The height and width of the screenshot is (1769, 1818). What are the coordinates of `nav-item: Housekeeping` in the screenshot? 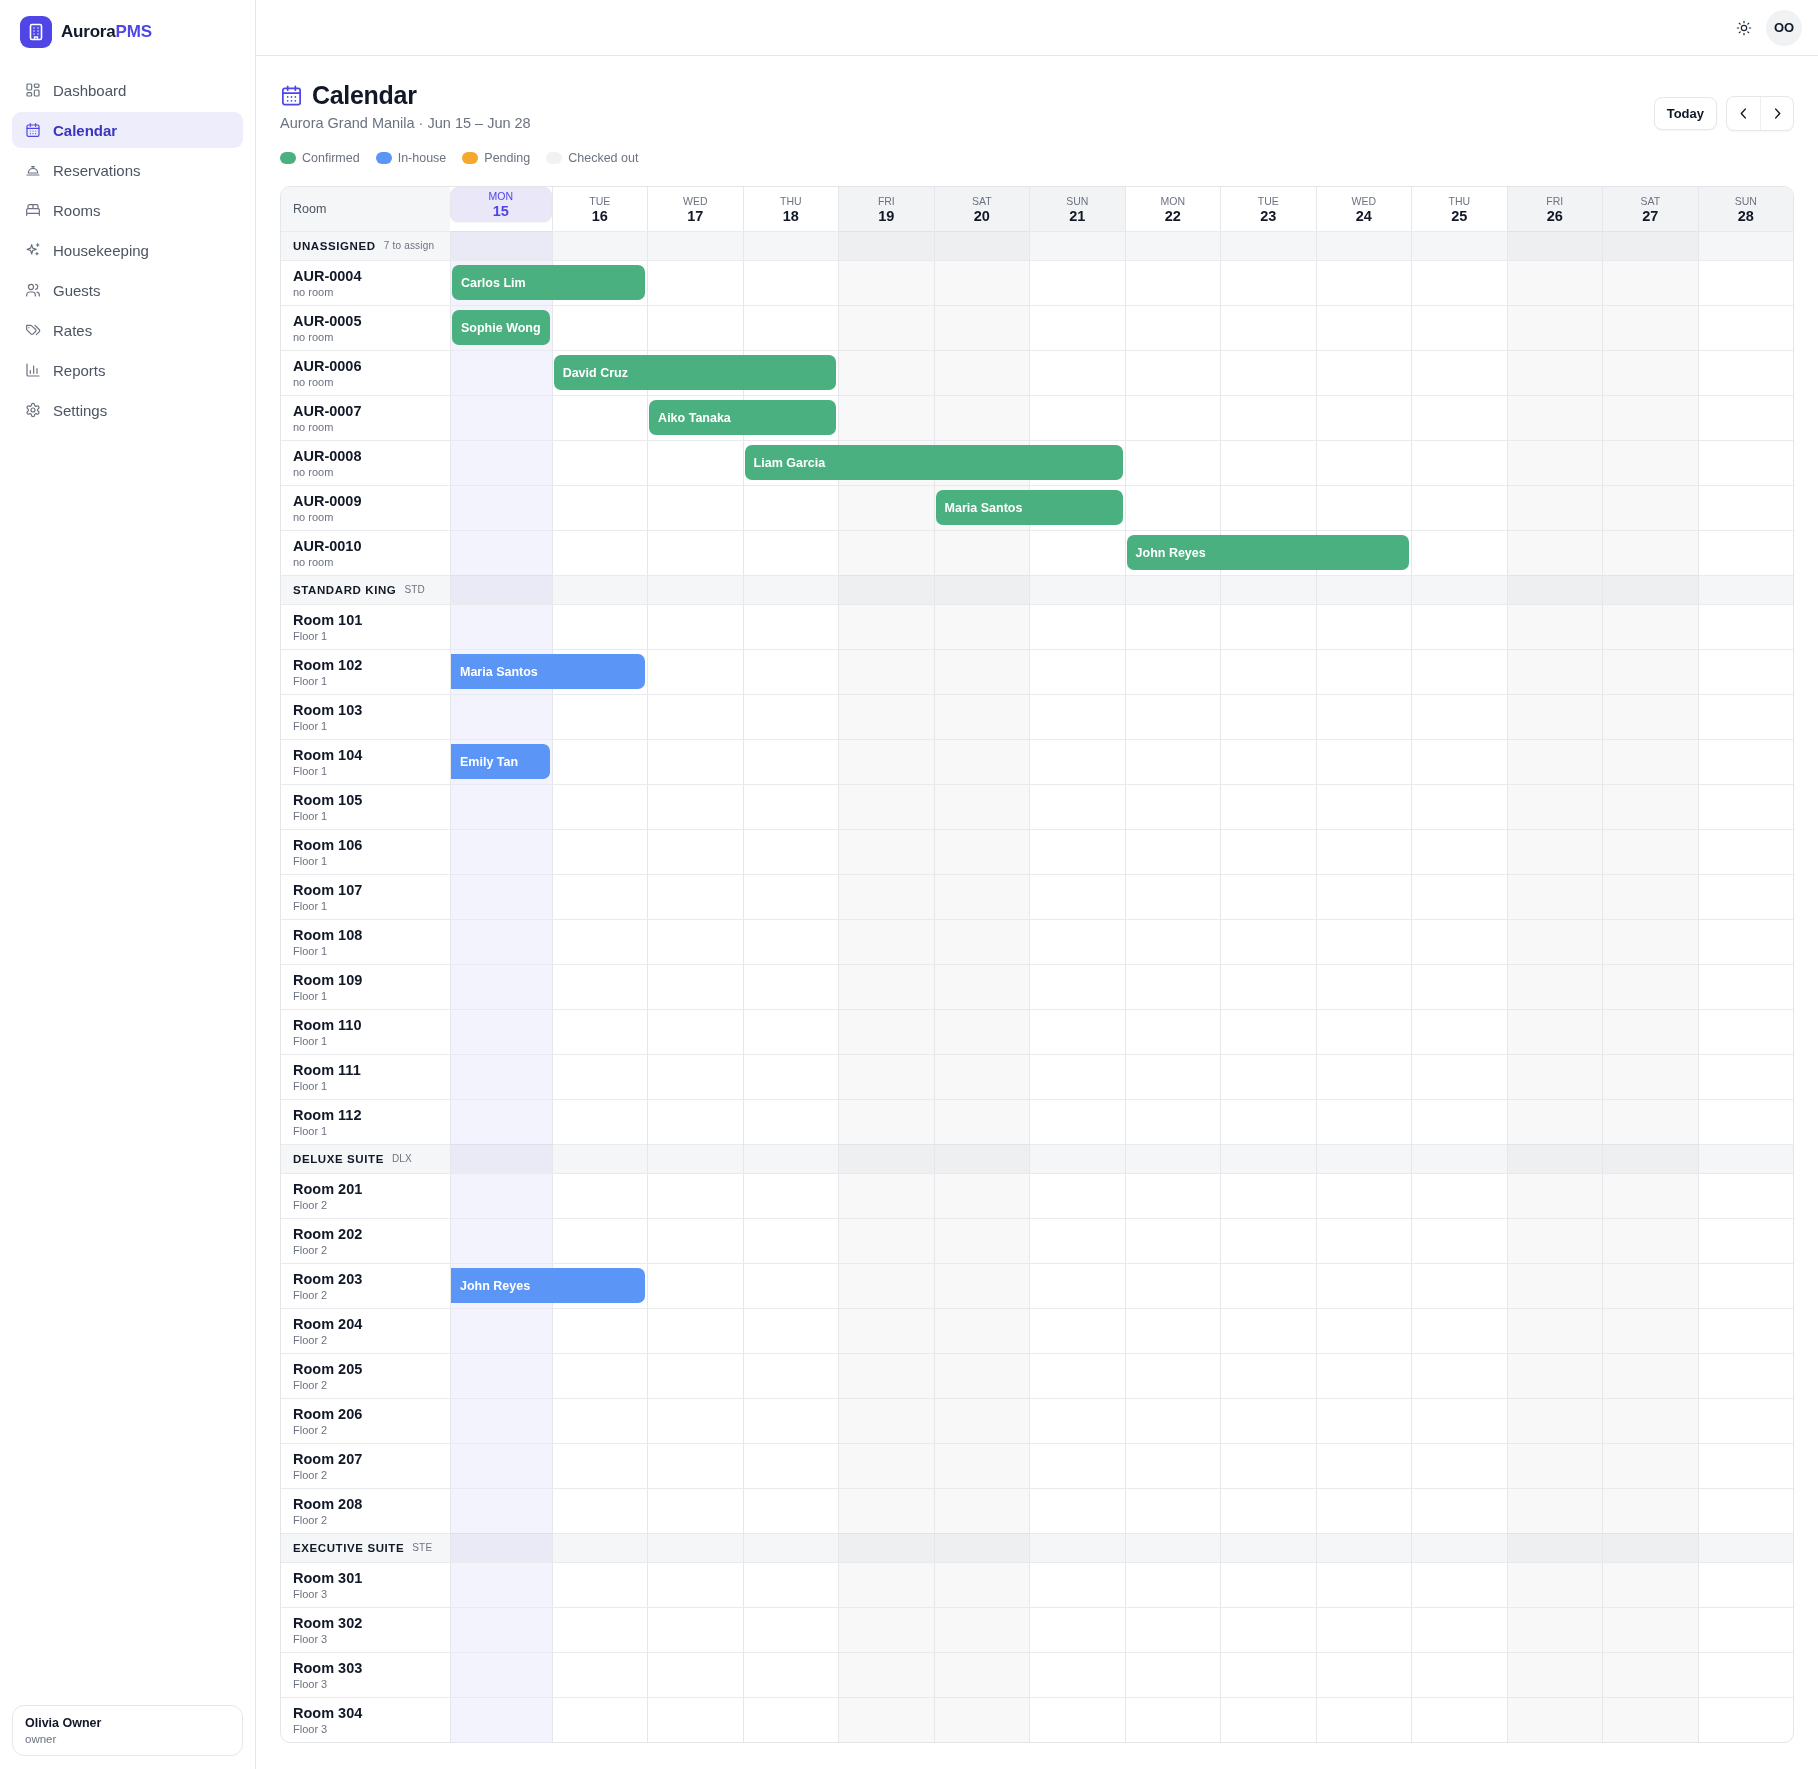 It's located at (127, 250).